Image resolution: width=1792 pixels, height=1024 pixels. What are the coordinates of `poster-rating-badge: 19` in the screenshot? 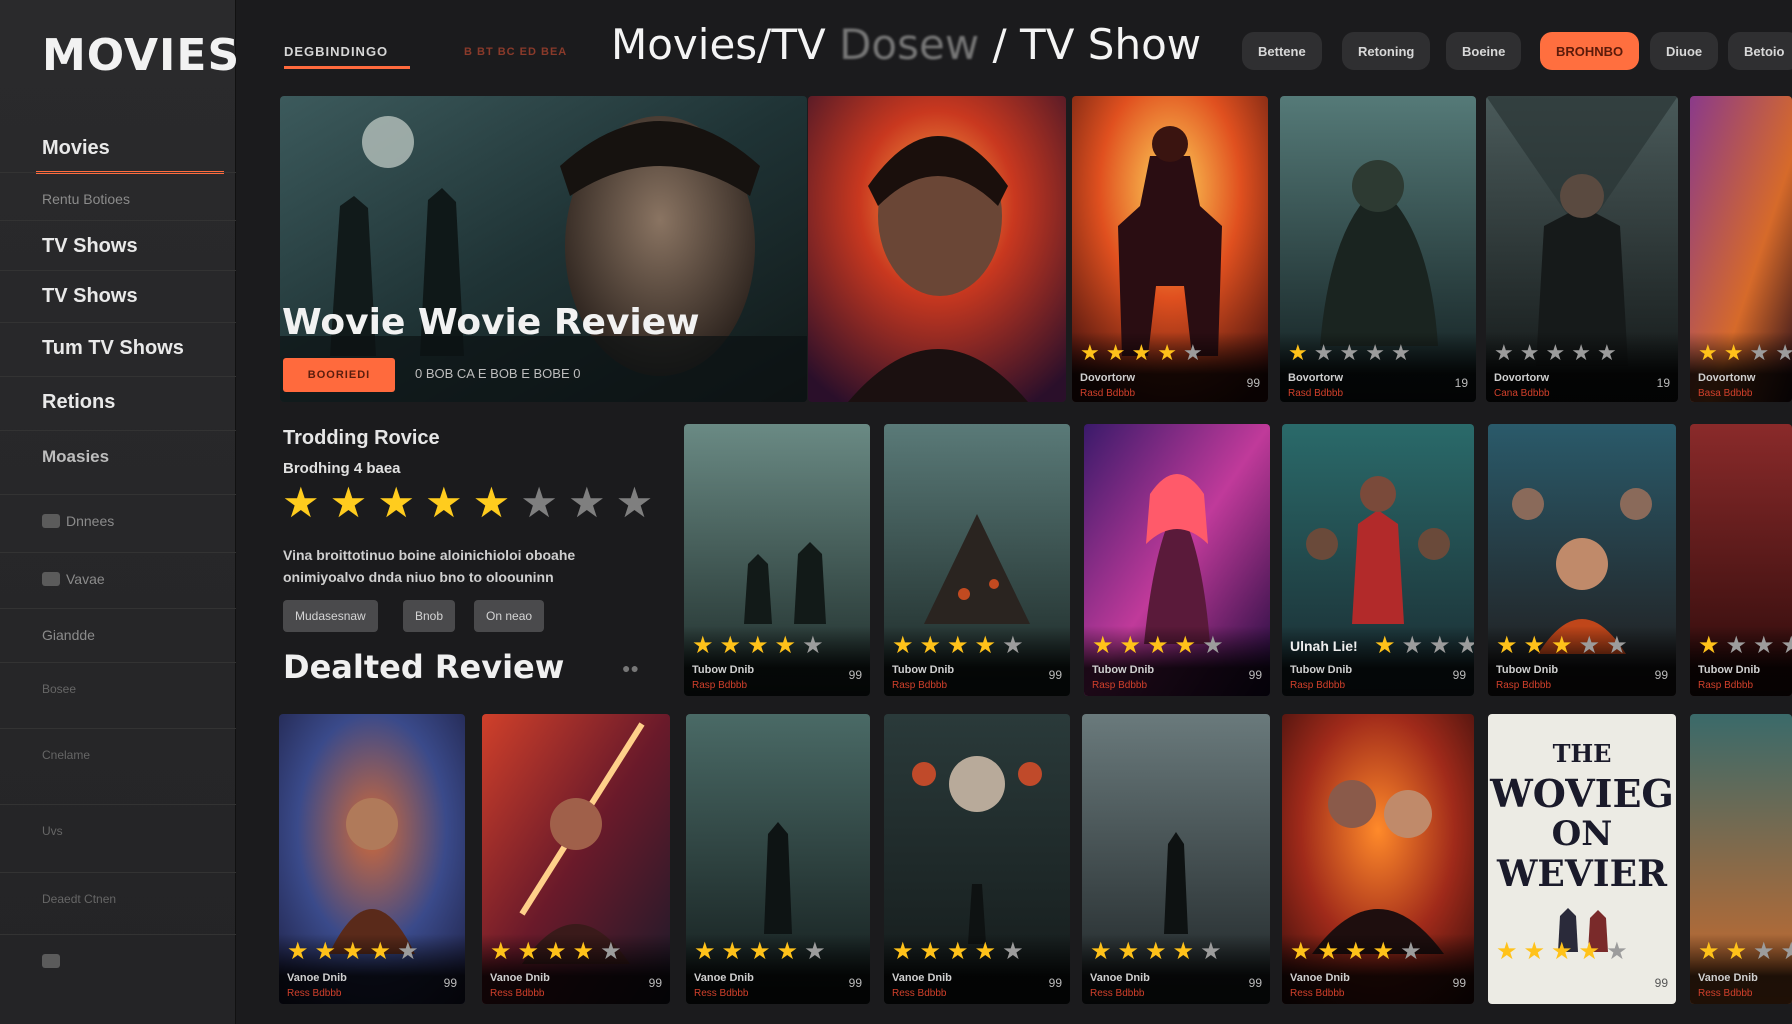 It's located at (1663, 383).